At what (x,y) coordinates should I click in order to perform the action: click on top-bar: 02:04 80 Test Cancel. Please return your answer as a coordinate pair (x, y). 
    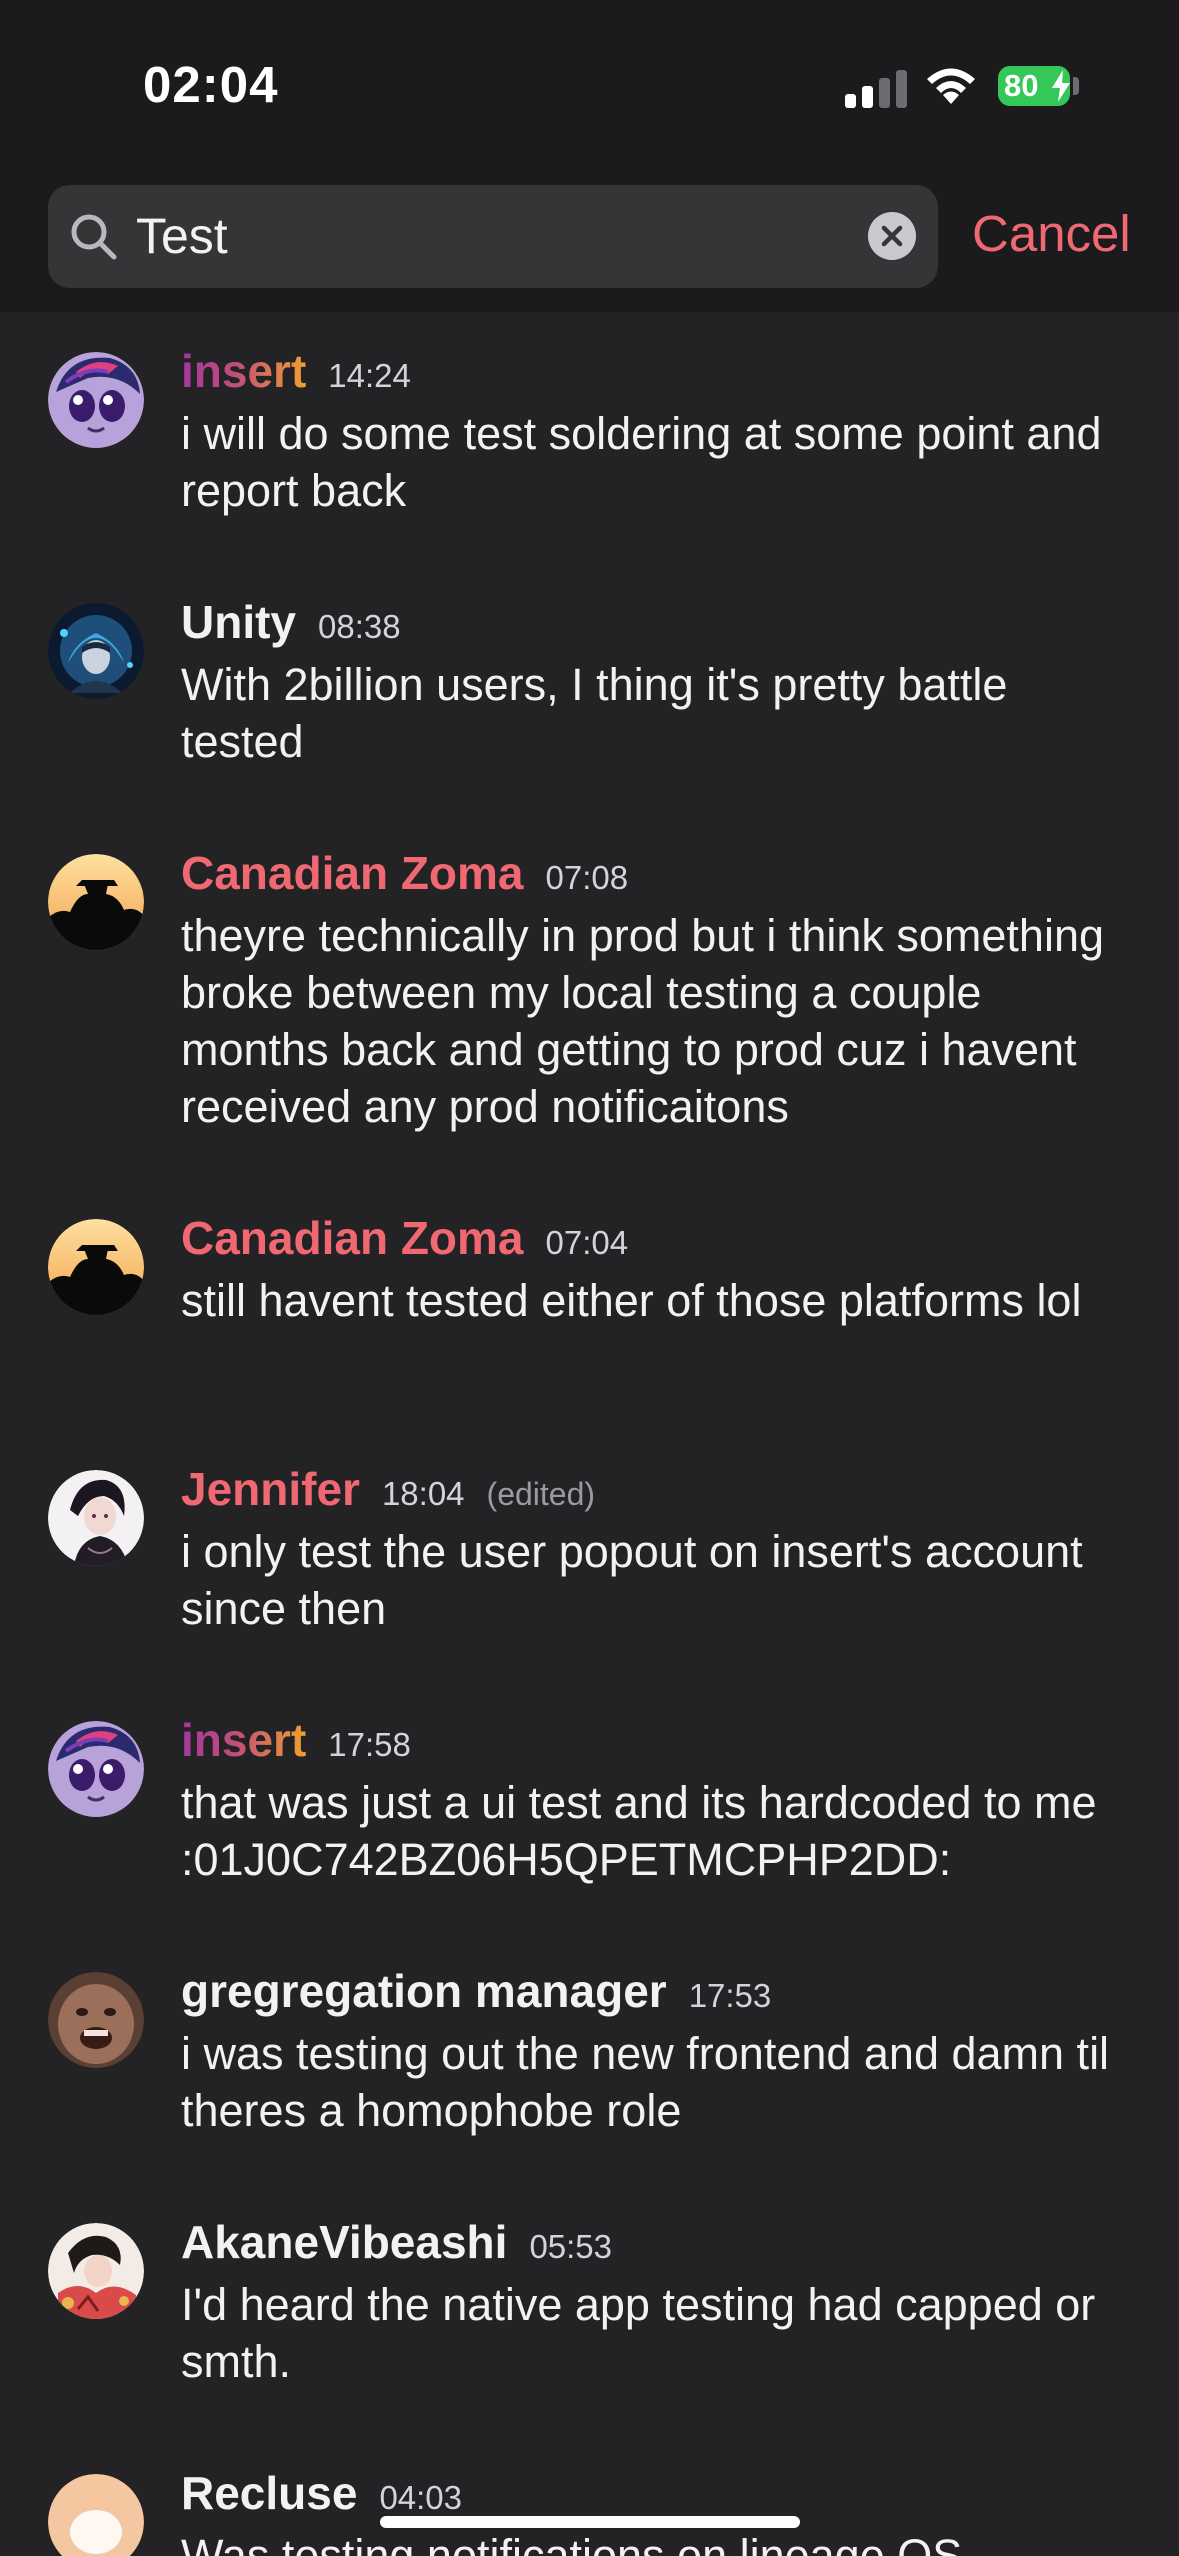
    Looking at the image, I should click on (589, 156).